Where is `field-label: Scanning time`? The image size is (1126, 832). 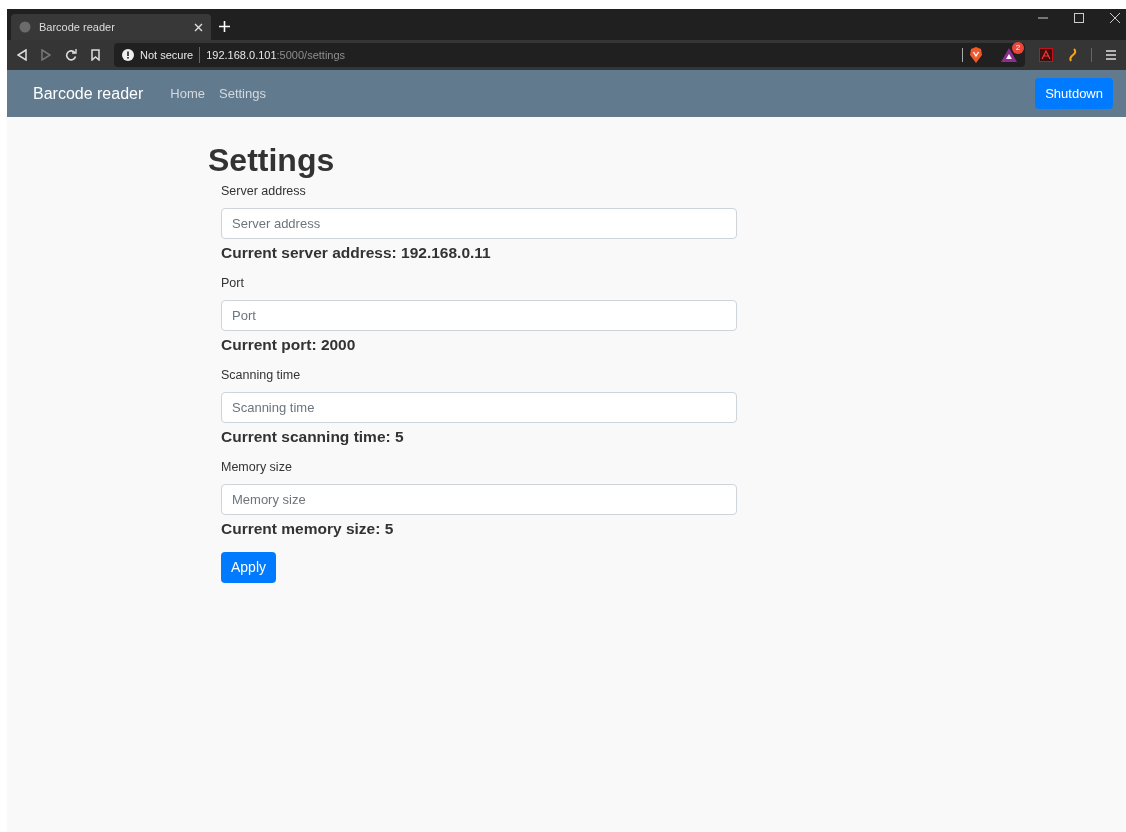
field-label: Scanning time is located at coordinates (261, 375).